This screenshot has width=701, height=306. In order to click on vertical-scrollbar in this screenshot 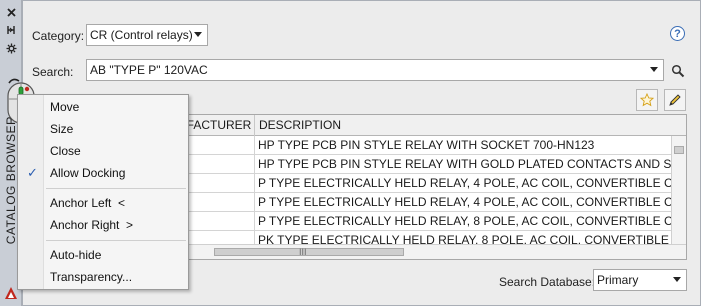, I will do `click(678, 191)`.